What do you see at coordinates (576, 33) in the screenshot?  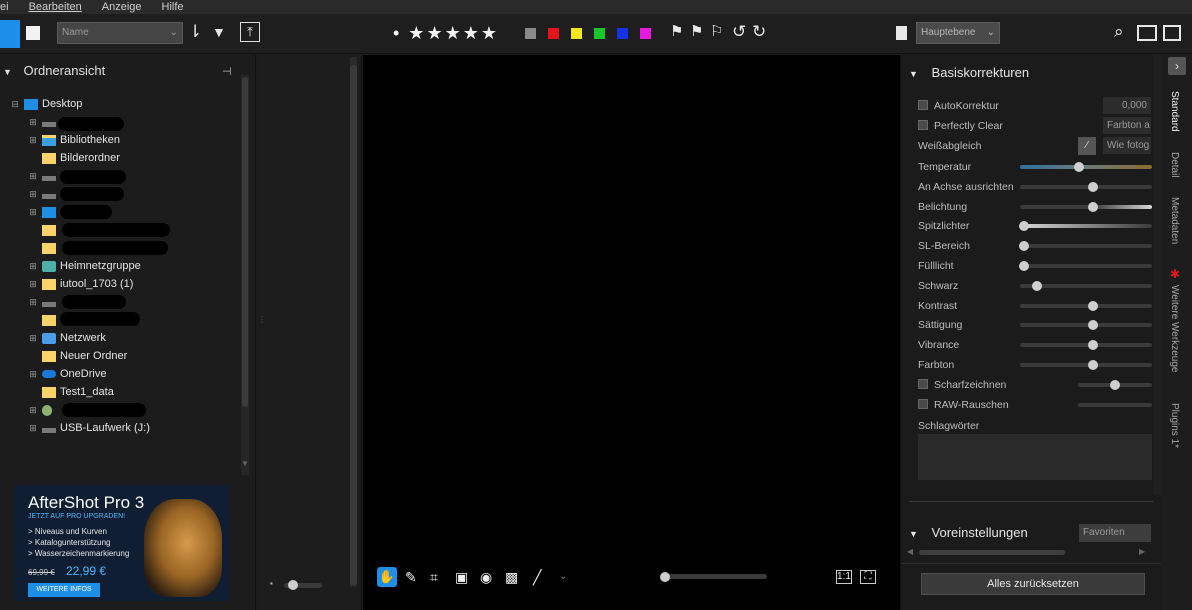 I see `color-label-yellow` at bounding box center [576, 33].